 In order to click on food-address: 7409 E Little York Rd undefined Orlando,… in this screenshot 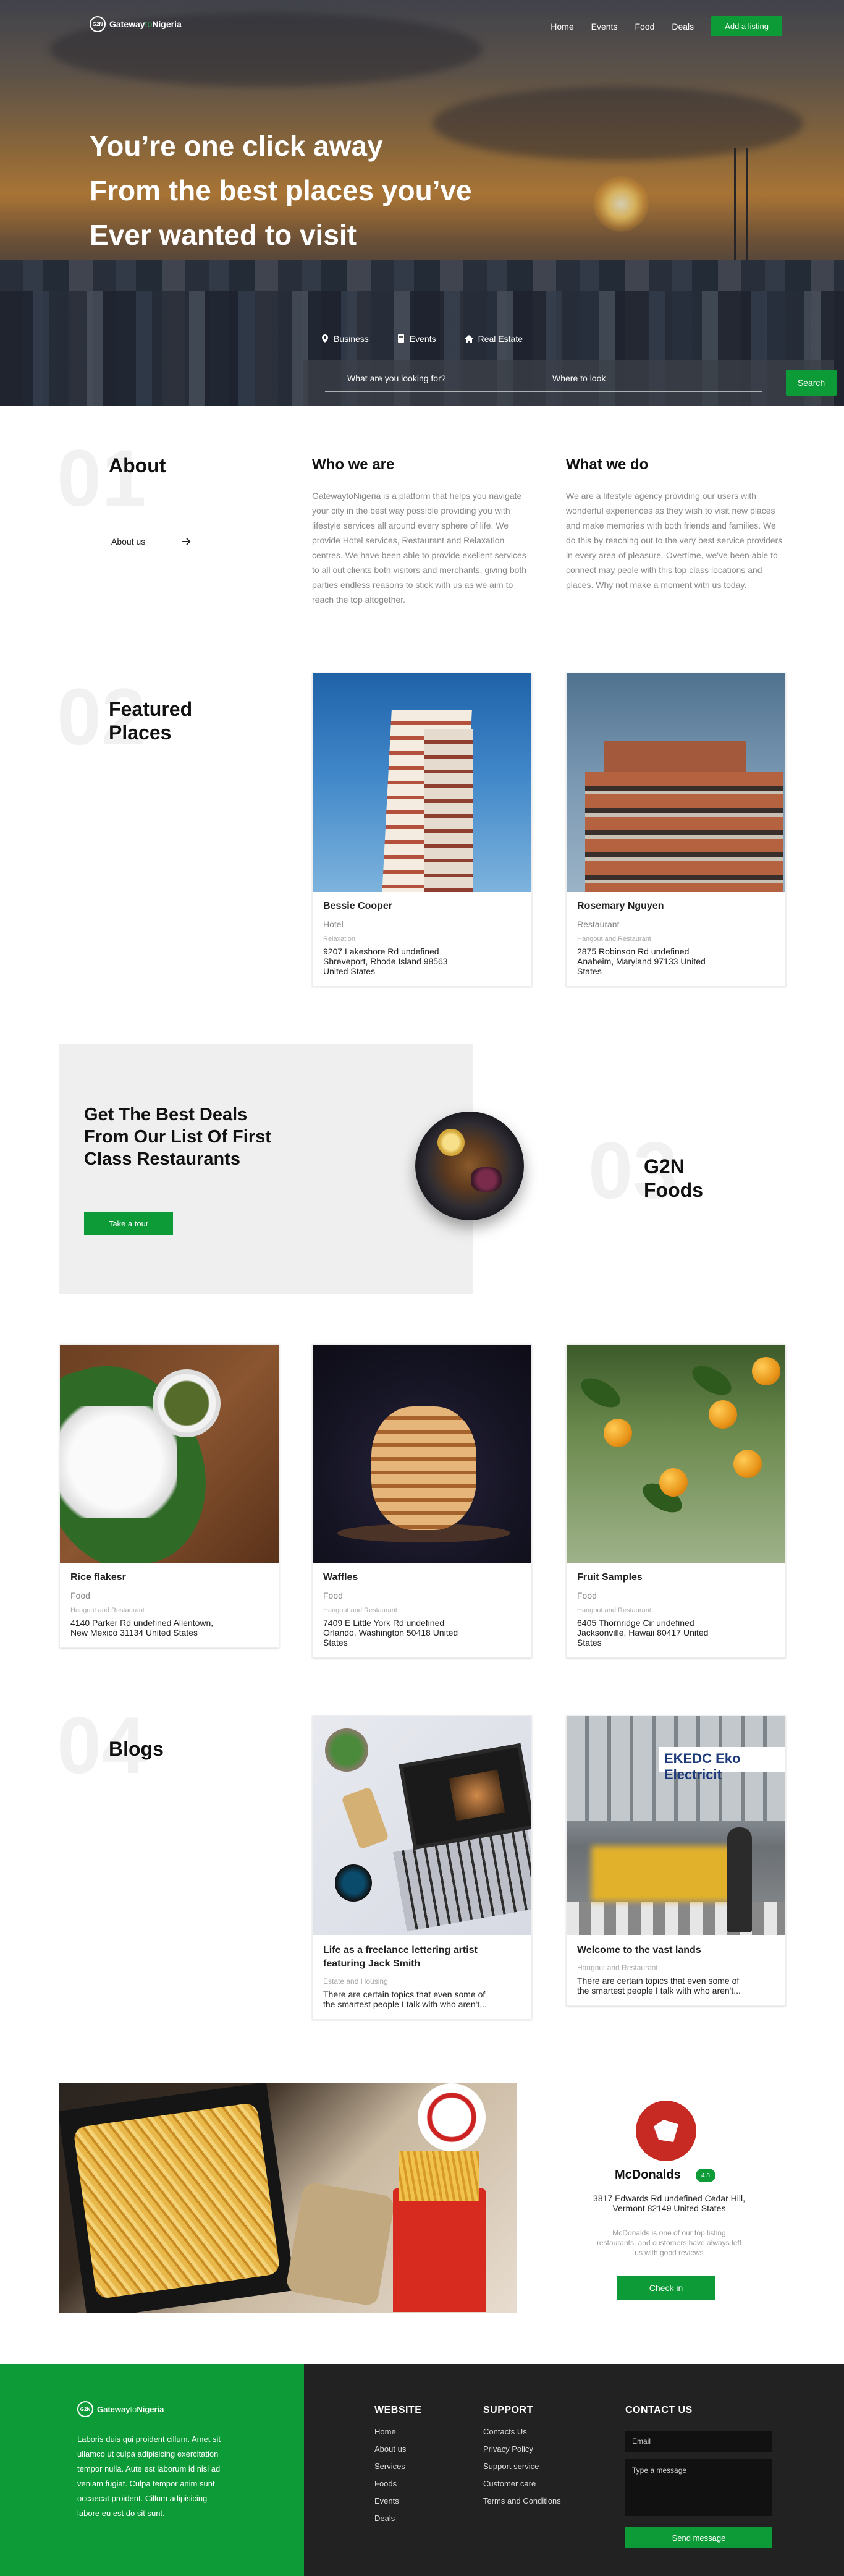, I will do `click(390, 1632)`.